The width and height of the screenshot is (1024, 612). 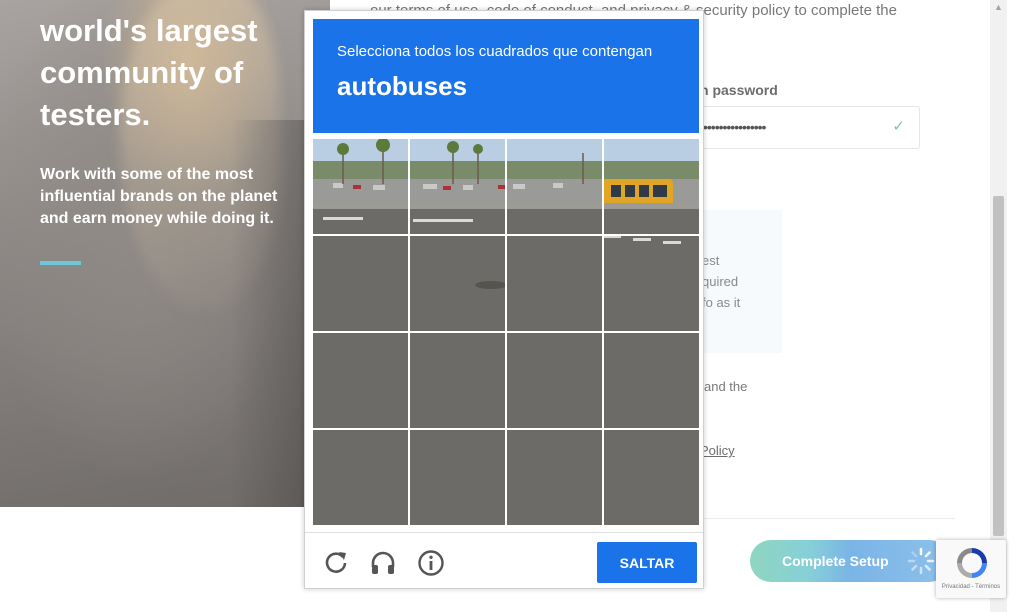 What do you see at coordinates (971, 587) in the screenshot?
I see `recaptcha-terms: Privacidad - Términos` at bounding box center [971, 587].